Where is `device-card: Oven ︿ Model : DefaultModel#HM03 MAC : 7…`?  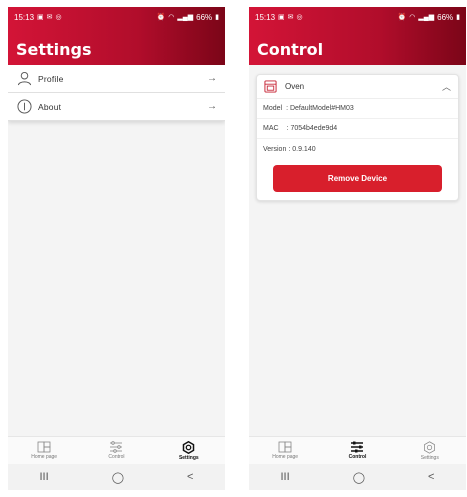
device-card: Oven ︿ Model : DefaultModel#HM03 MAC : 7… is located at coordinates (357, 137).